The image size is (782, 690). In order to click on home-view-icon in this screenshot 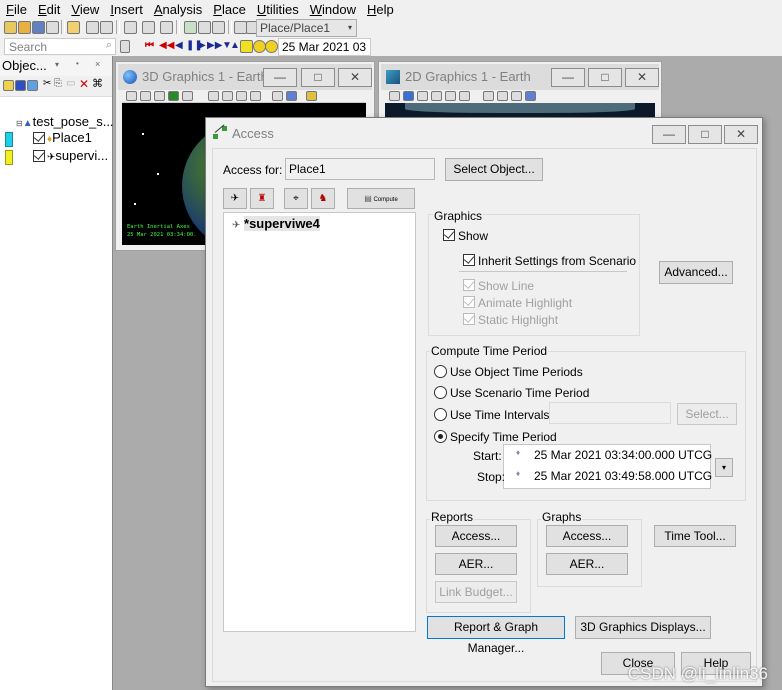, I will do `click(131, 96)`.